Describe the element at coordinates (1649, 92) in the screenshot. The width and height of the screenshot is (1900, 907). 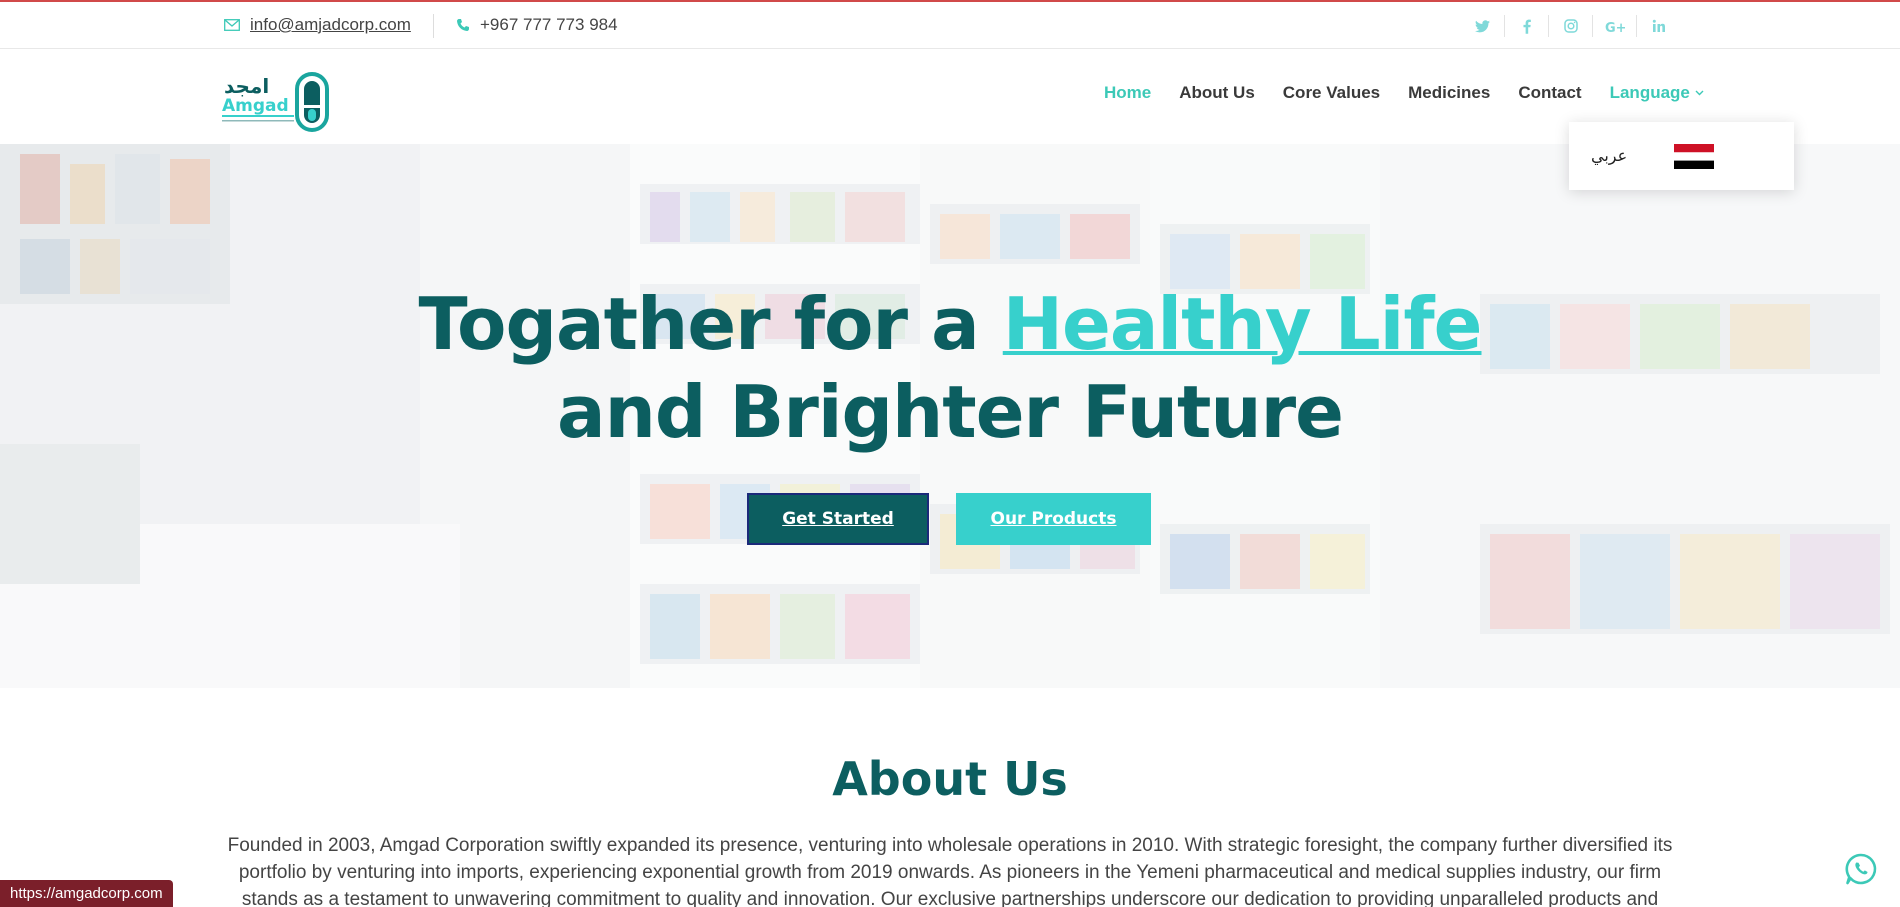
I see `nav-language-label: Language` at that location.